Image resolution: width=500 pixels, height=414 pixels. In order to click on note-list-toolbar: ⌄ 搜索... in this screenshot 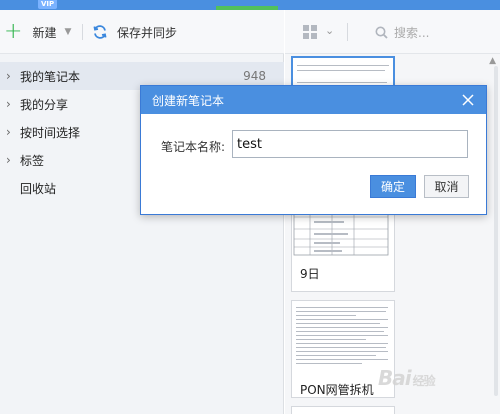, I will do `click(392, 32)`.